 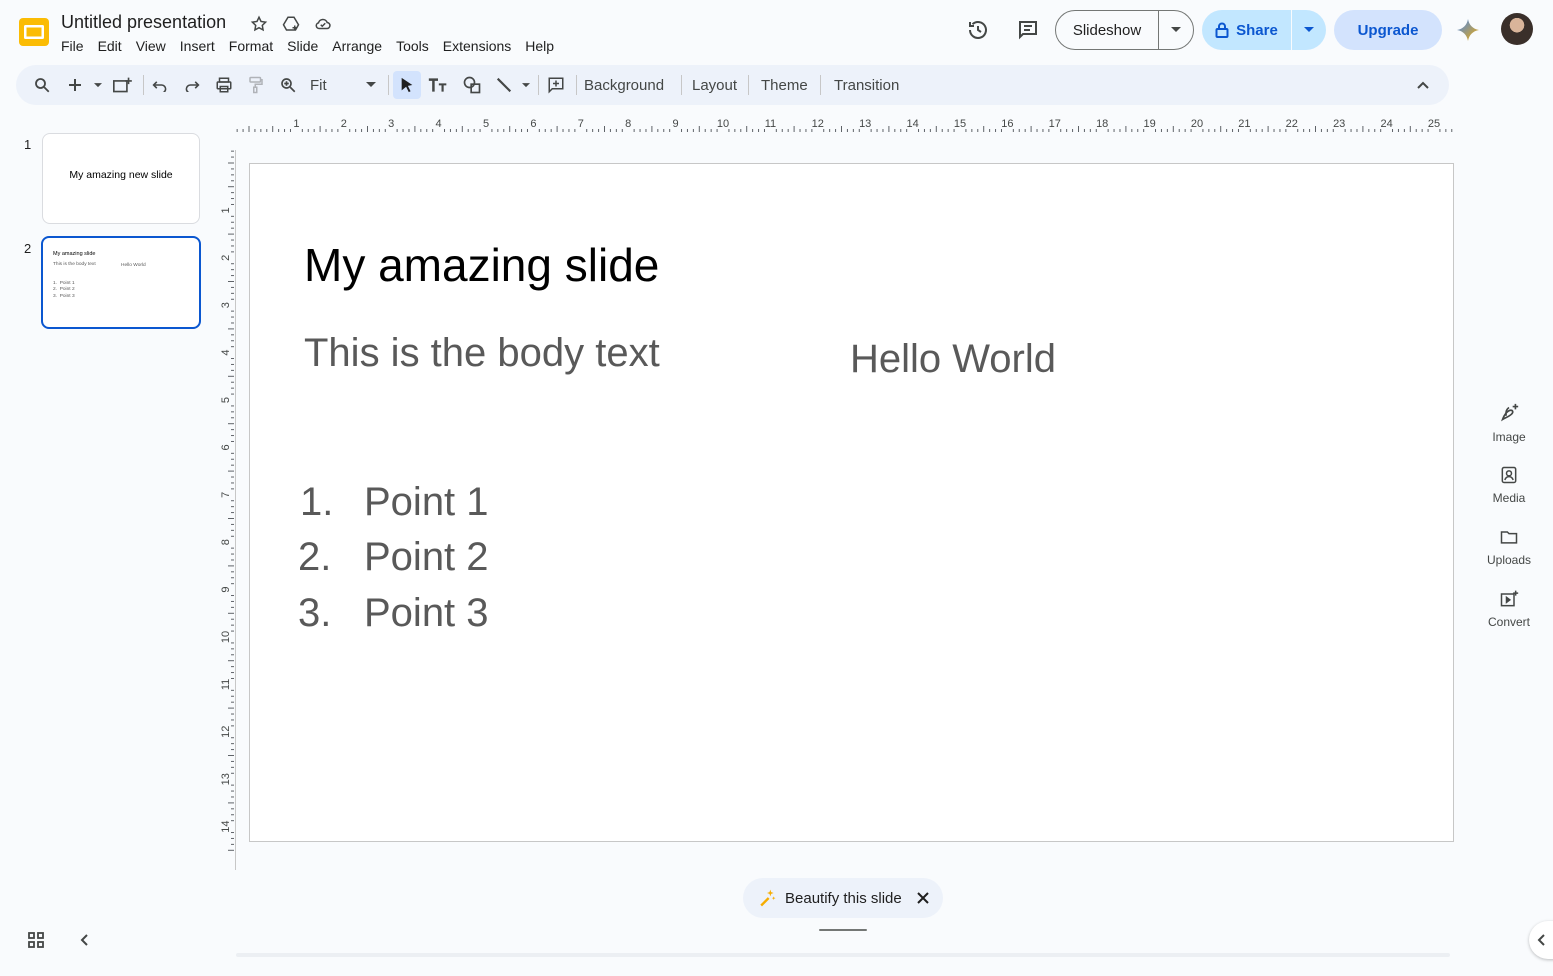 I want to click on collapse-toolbar-icon, so click(x=1423, y=85).